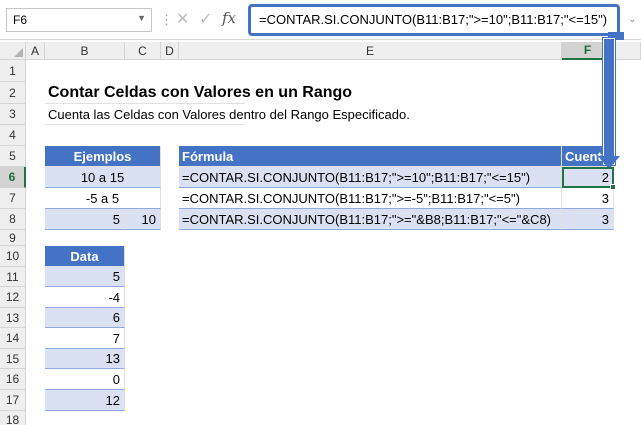 The image size is (641, 425). I want to click on row-header-5: 5, so click(13, 156).